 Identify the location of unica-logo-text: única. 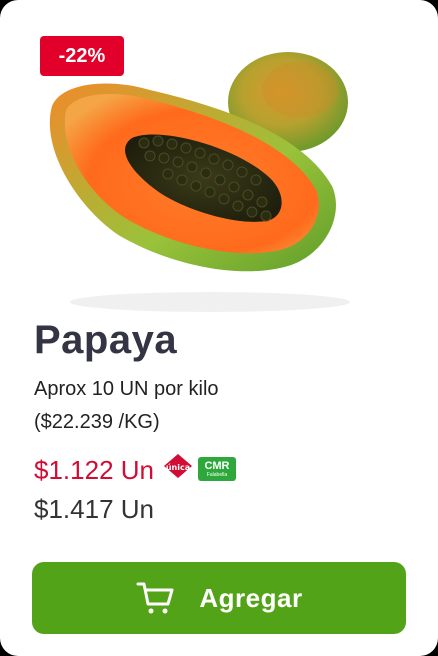
(178, 467).